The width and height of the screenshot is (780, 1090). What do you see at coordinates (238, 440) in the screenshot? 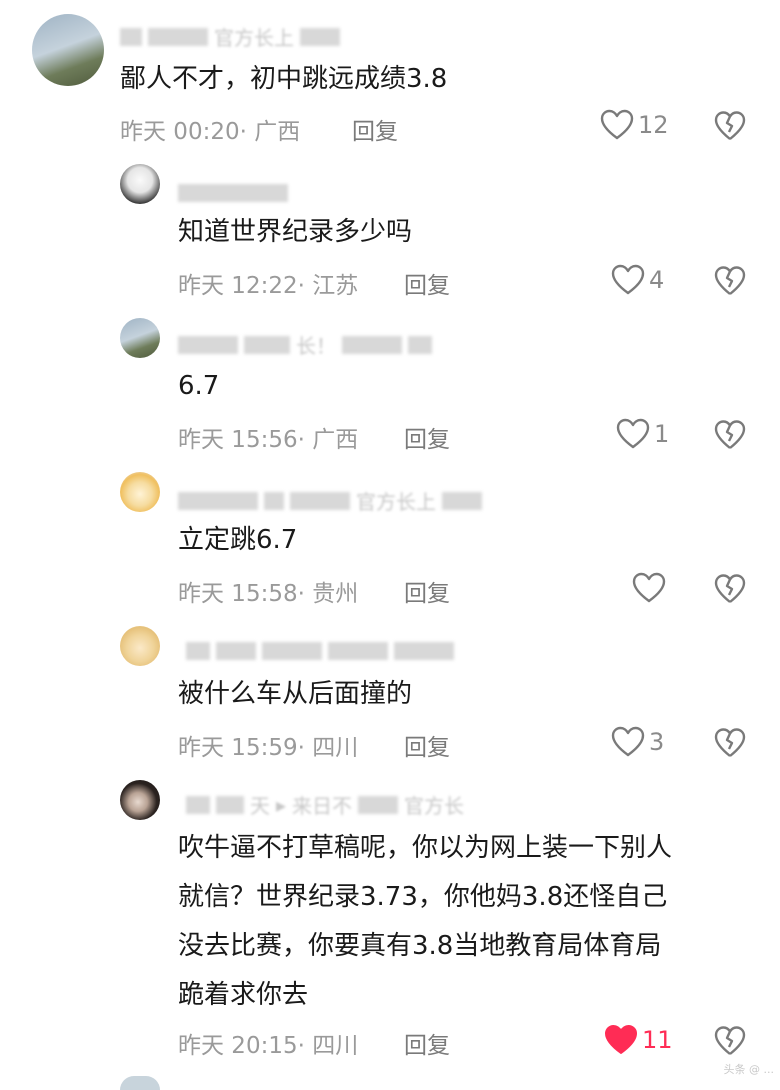
I see `timestamp: 昨天 15:56` at bounding box center [238, 440].